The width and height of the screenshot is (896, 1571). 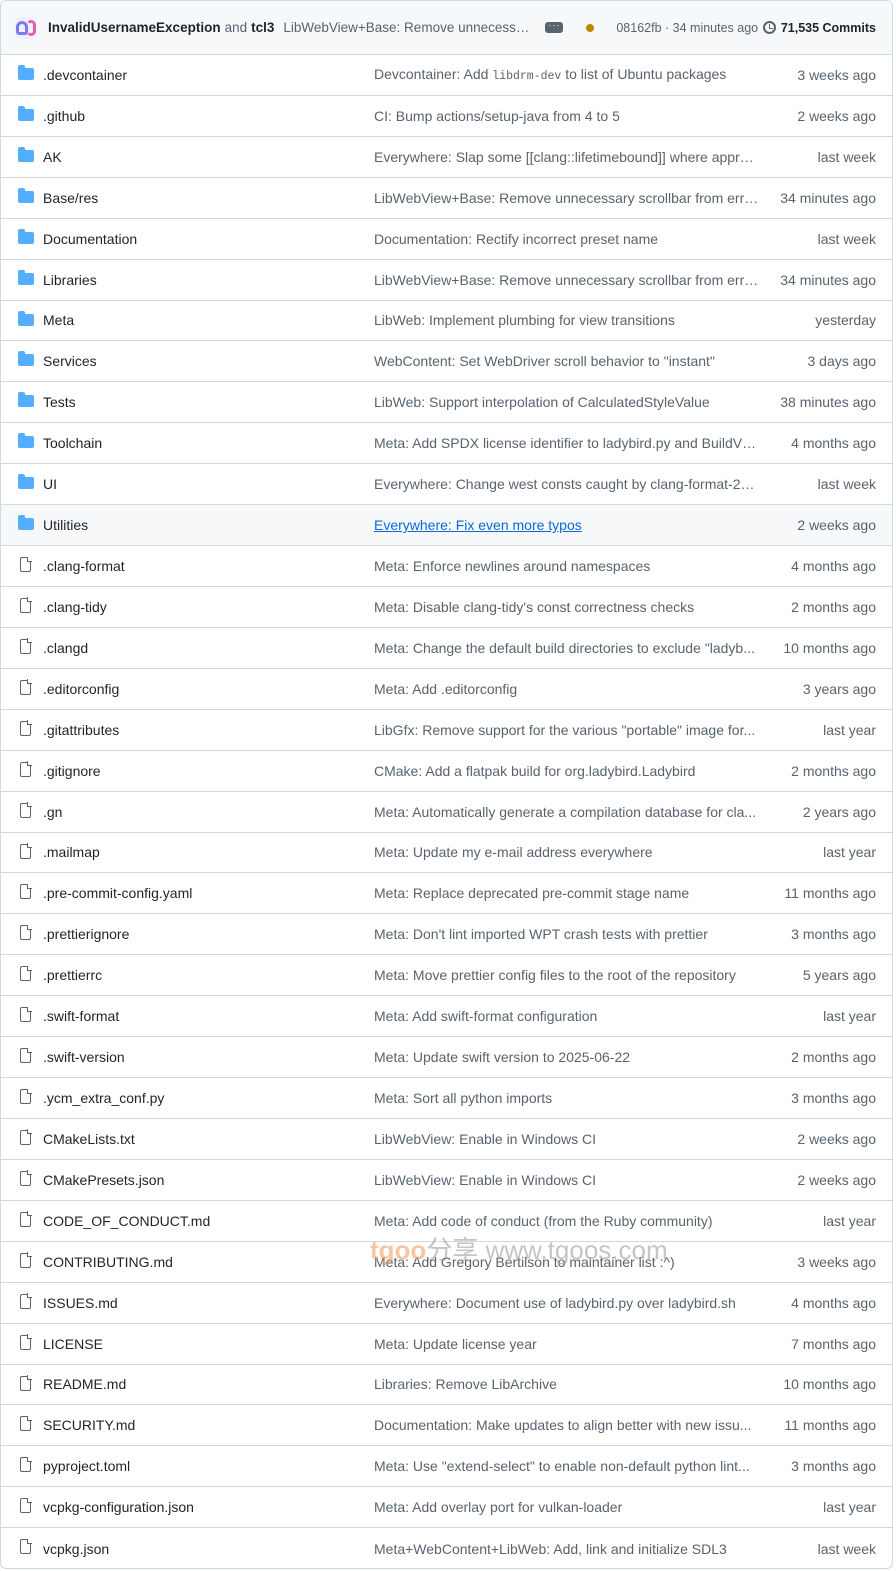 What do you see at coordinates (208, 852) in the screenshot?
I see `file-name-link: .mailmap` at bounding box center [208, 852].